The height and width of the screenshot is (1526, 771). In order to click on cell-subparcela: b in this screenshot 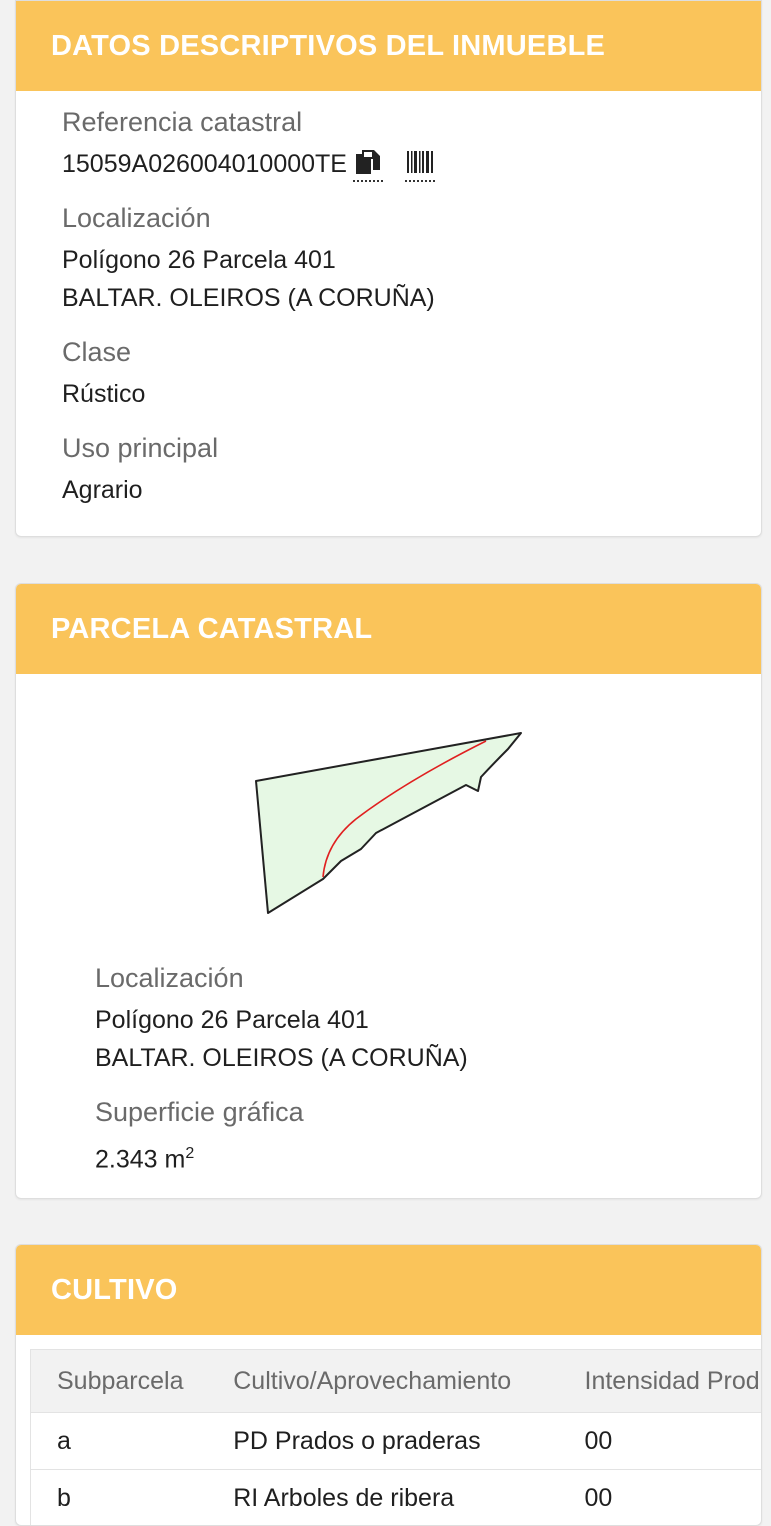, I will do `click(119, 1497)`.